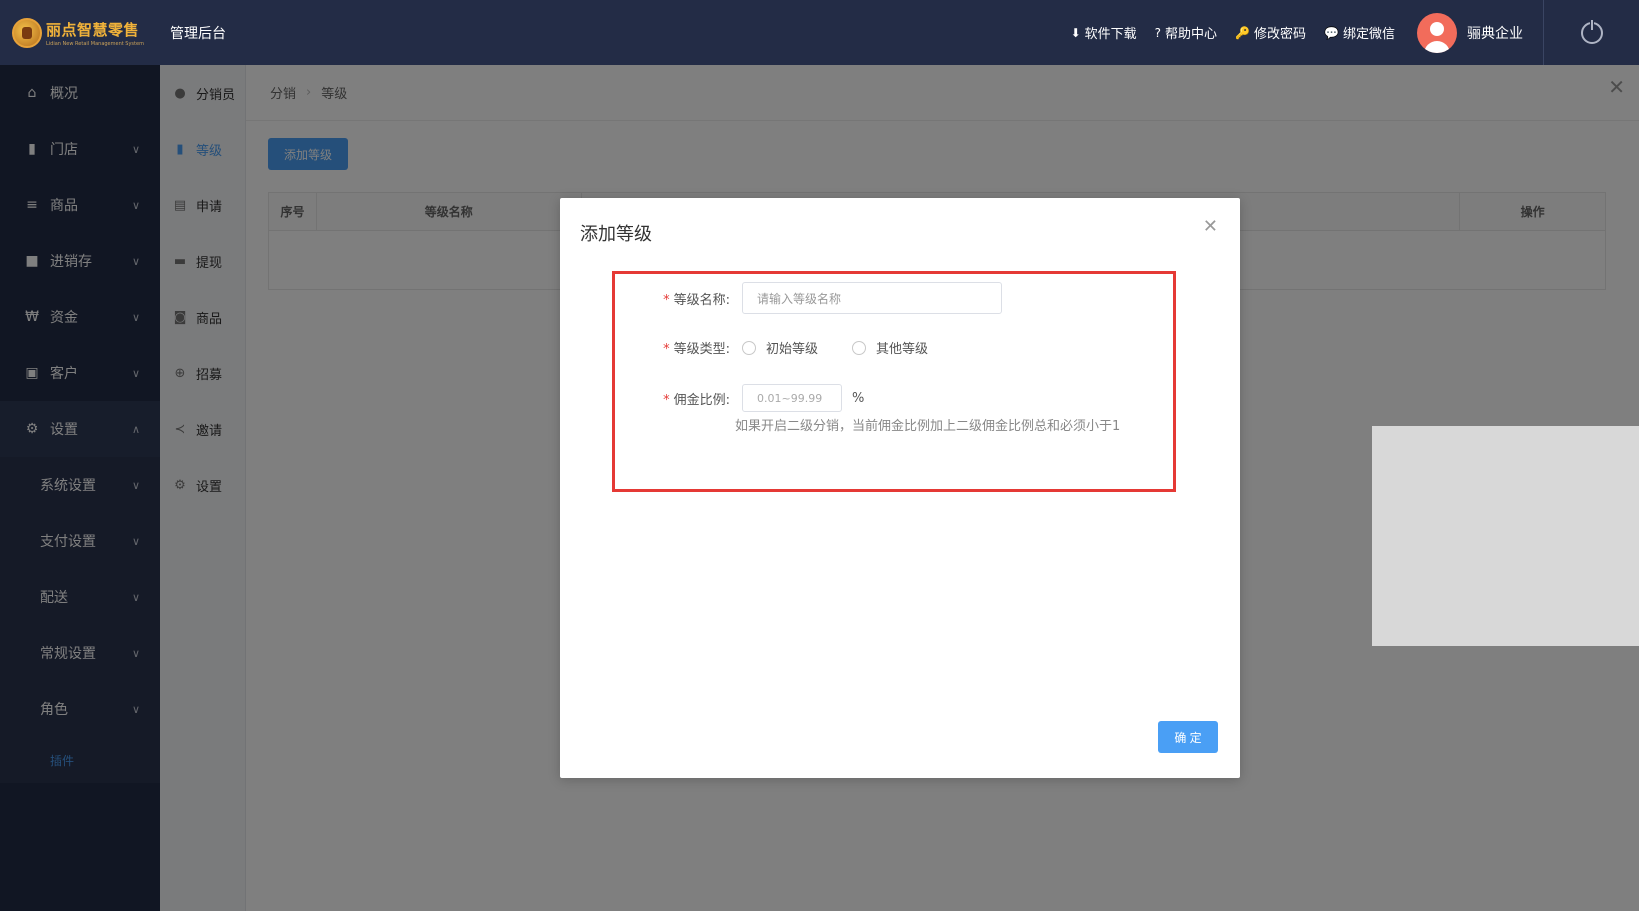  I want to click on bind-wechat-link: 💬 绑定微信, so click(1359, 33).